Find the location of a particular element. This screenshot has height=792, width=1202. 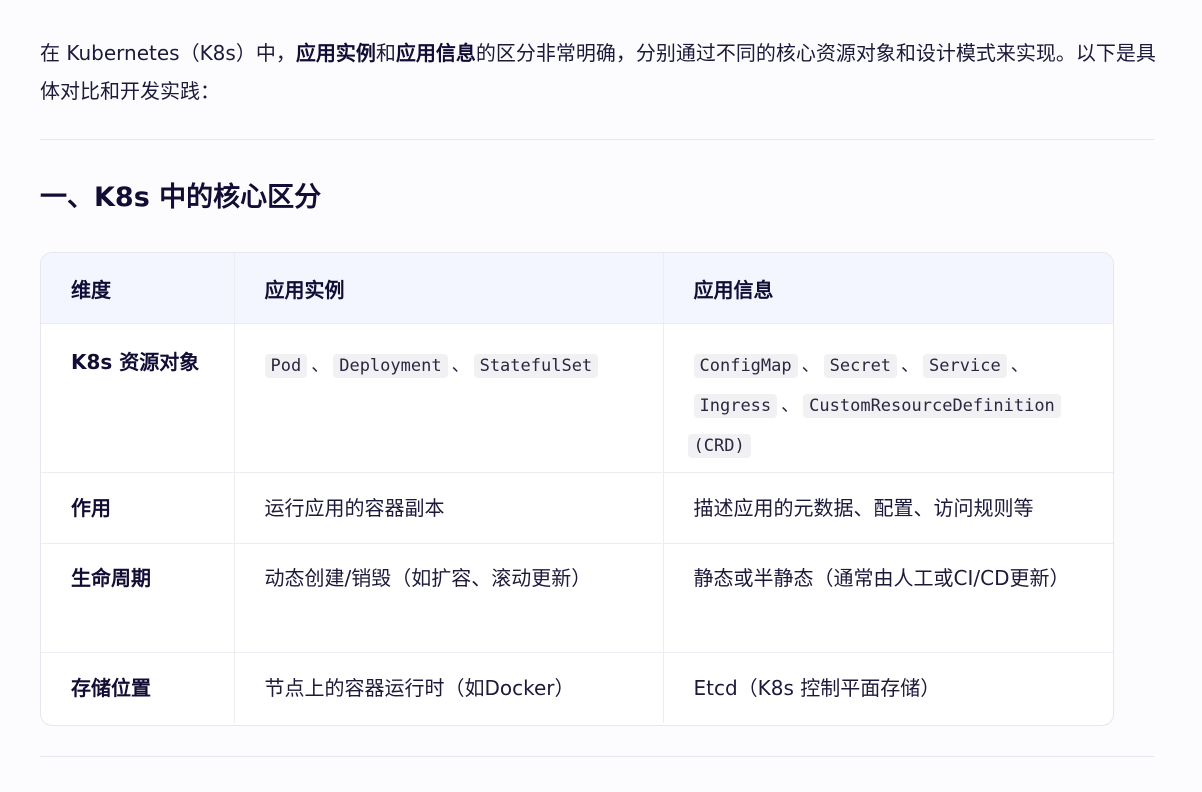

header-instance: 应用实例 is located at coordinates (449, 288).